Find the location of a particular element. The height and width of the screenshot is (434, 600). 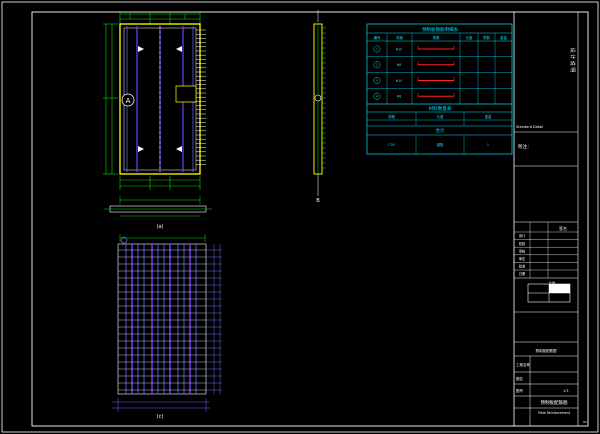

side-view: B is located at coordinates (319, 107).